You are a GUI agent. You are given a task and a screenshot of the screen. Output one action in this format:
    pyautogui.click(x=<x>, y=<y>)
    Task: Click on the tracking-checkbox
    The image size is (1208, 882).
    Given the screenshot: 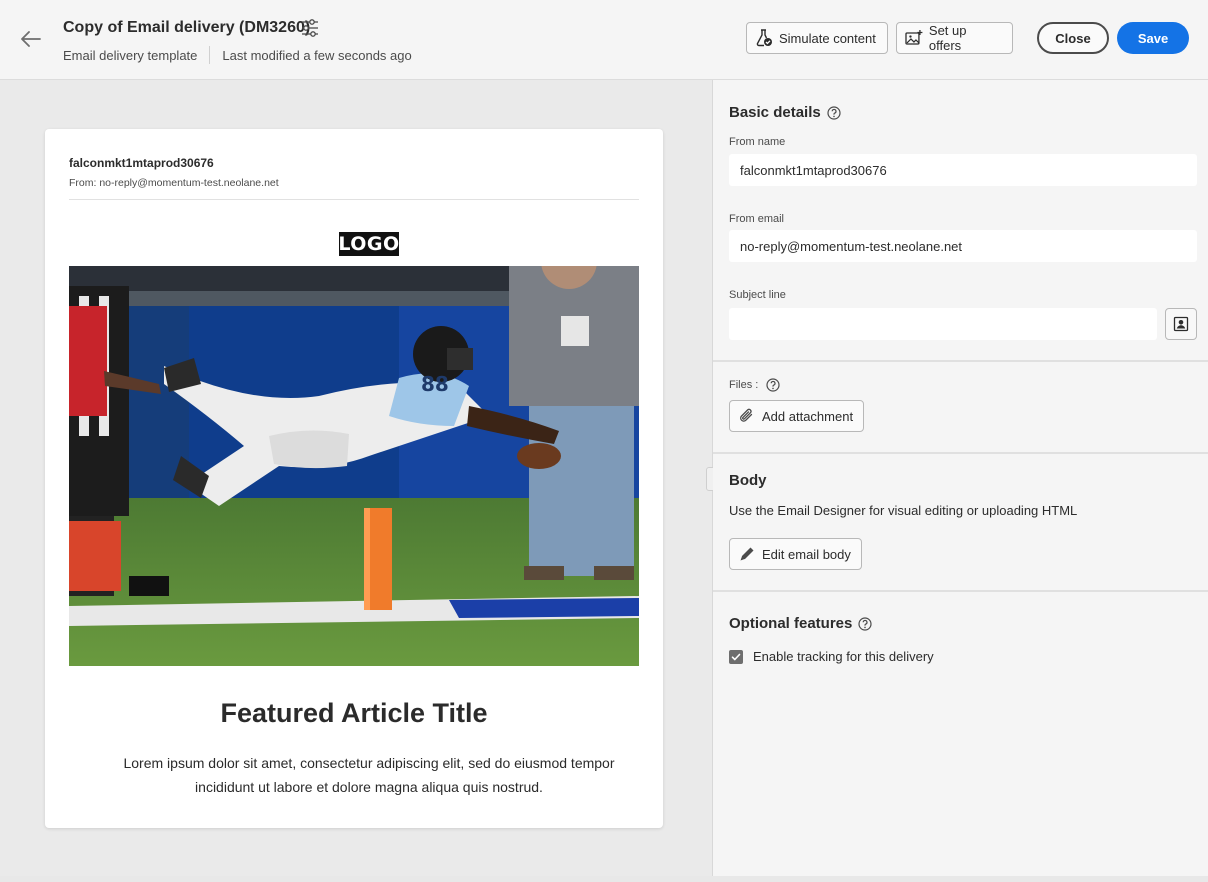 What is the action you would take?
    pyautogui.click(x=736, y=656)
    